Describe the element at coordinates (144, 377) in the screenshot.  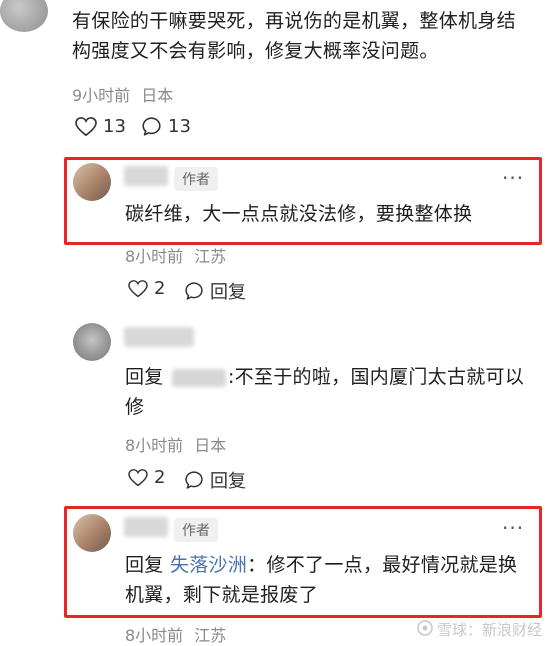
I see `reply-prefix: 回复` at that location.